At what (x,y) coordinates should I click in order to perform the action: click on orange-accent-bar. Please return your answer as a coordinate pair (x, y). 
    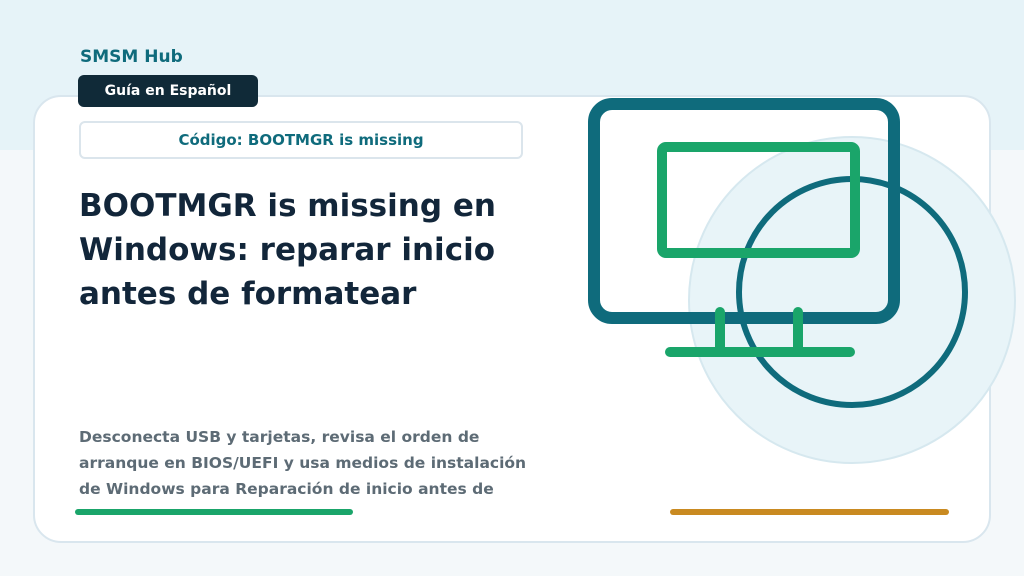
    Looking at the image, I should click on (809, 512).